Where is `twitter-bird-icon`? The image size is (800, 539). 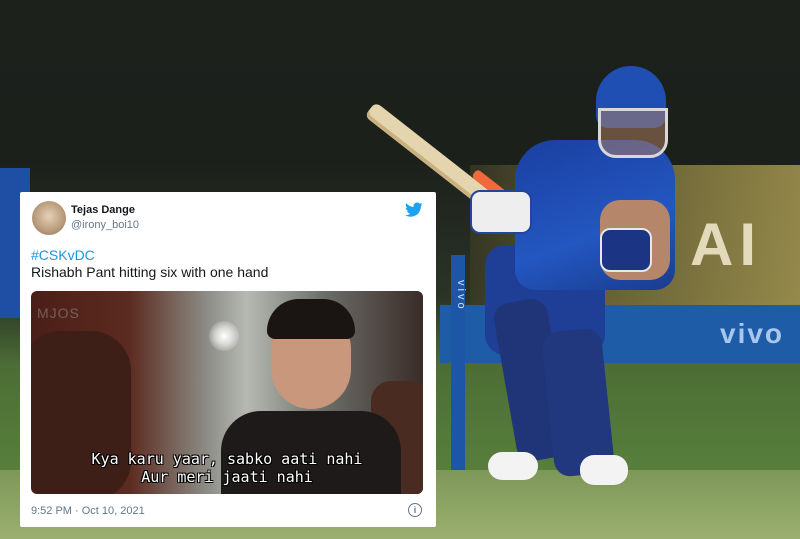 twitter-bird-icon is located at coordinates (414, 210).